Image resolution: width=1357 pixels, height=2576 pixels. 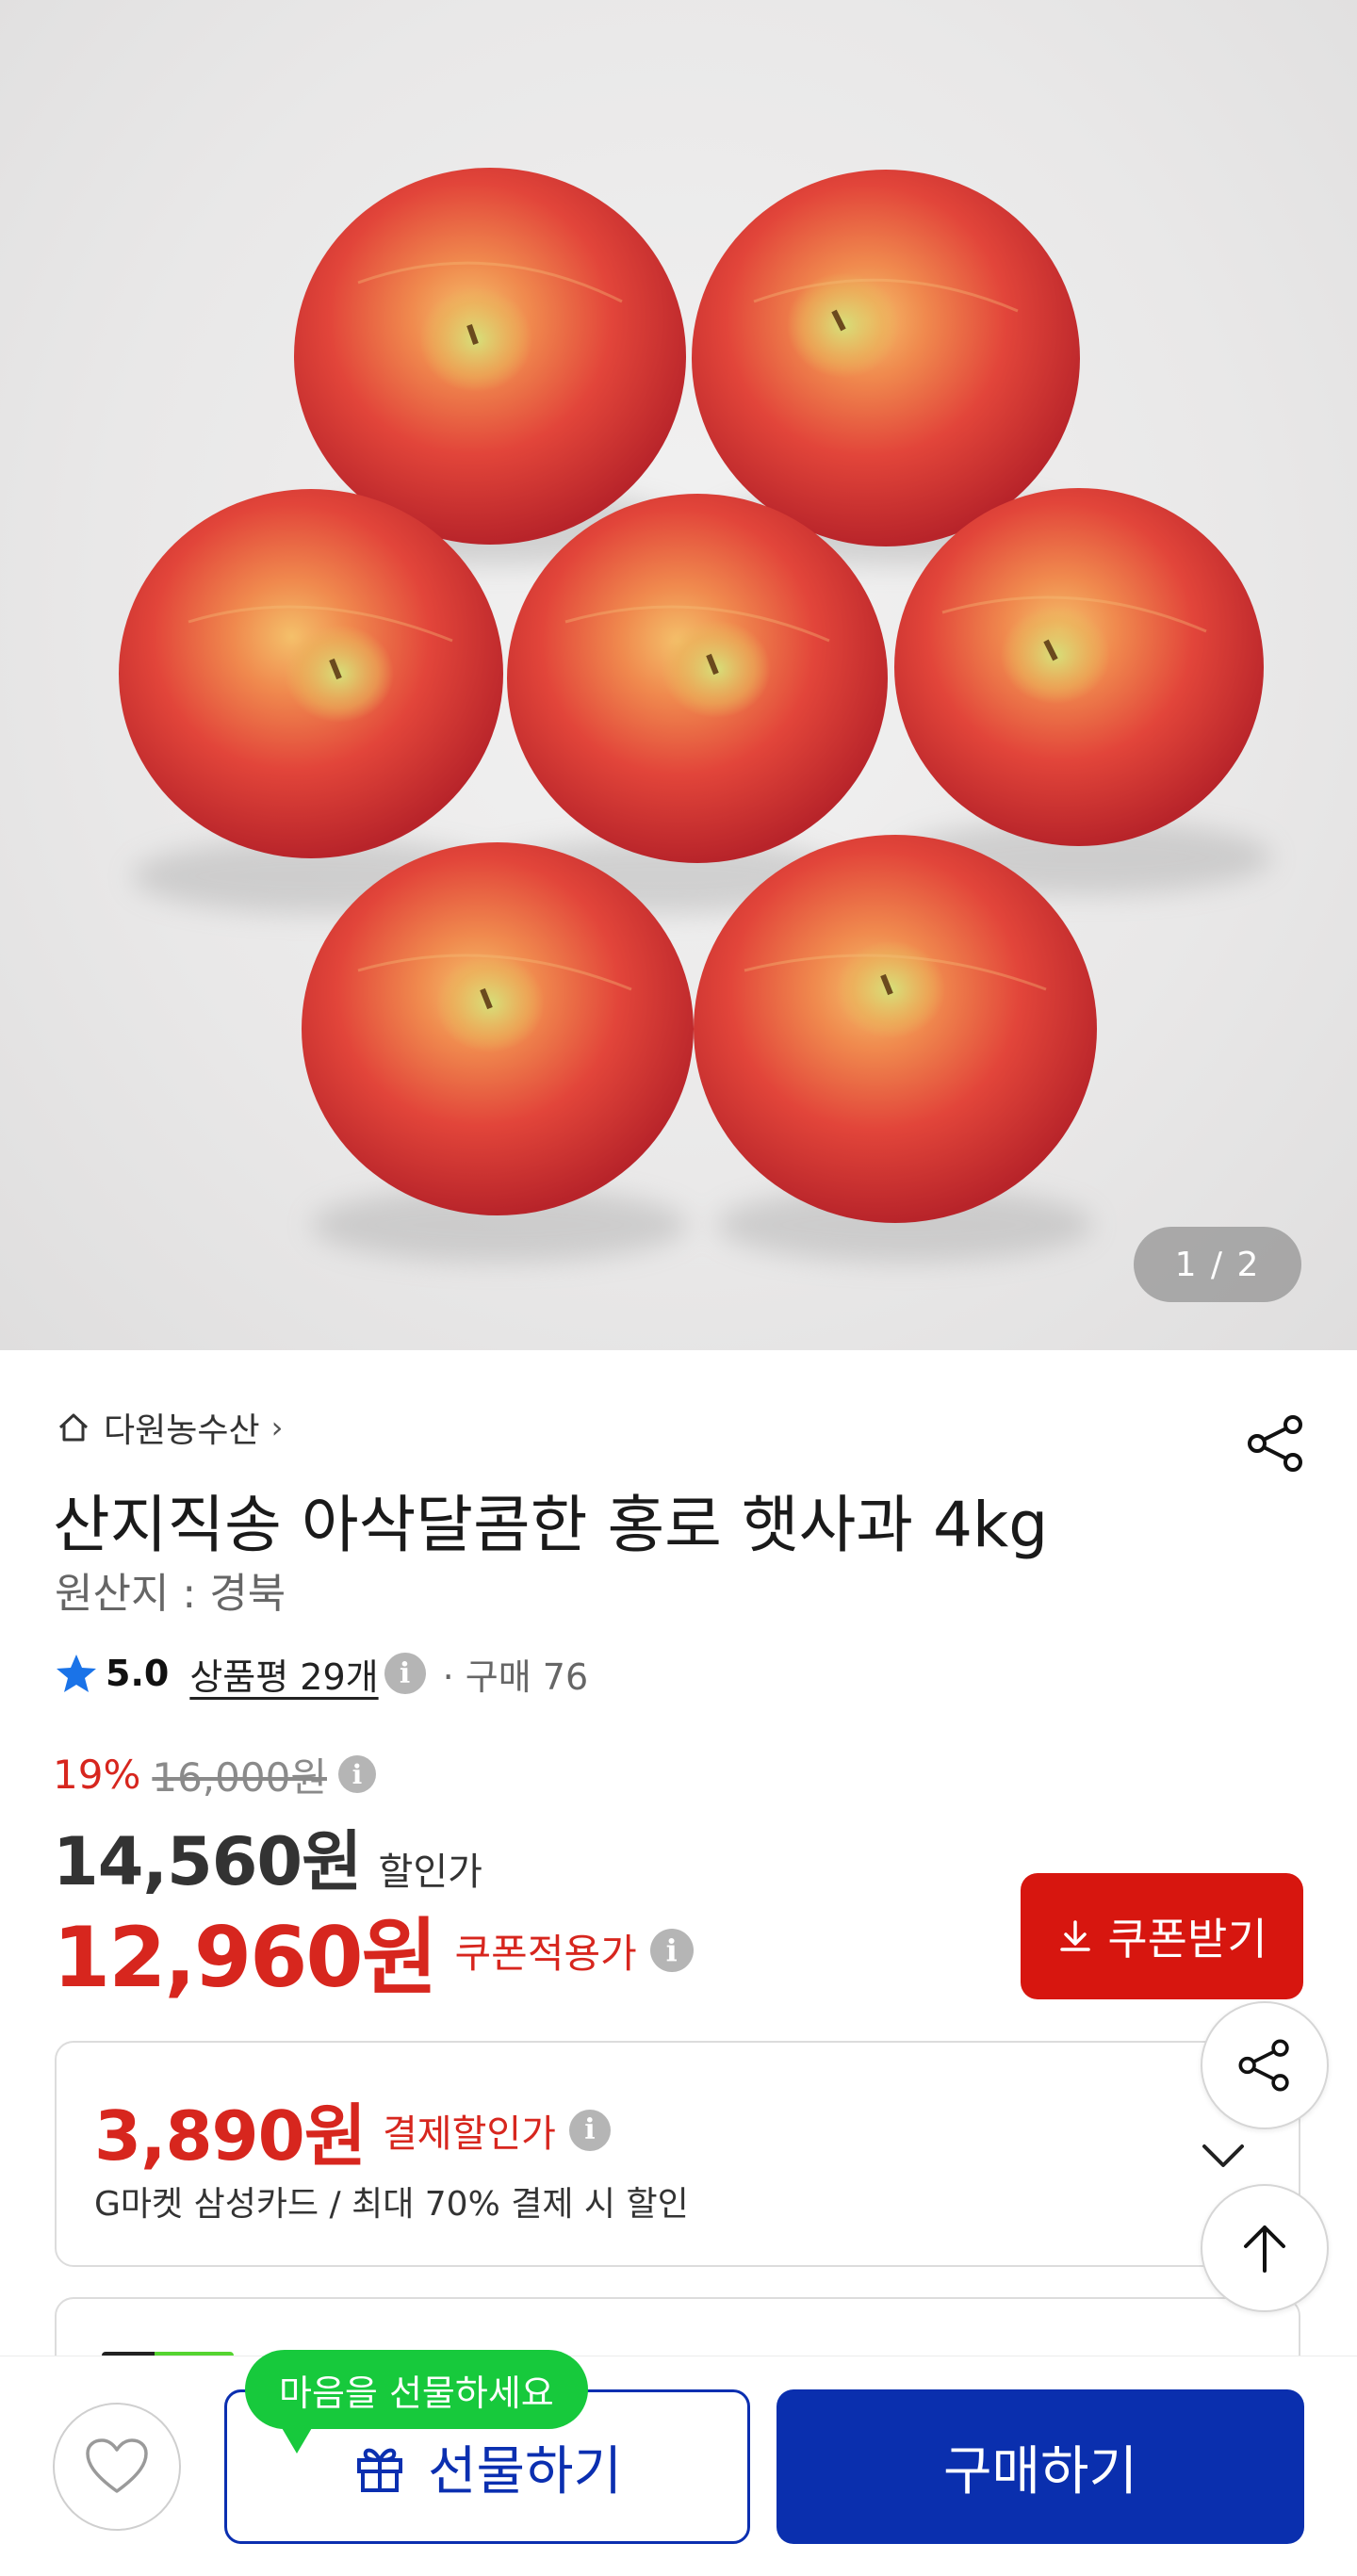 I want to click on payment-discount-line: 3,890원 결제할인가 i, so click(x=352, y=2129).